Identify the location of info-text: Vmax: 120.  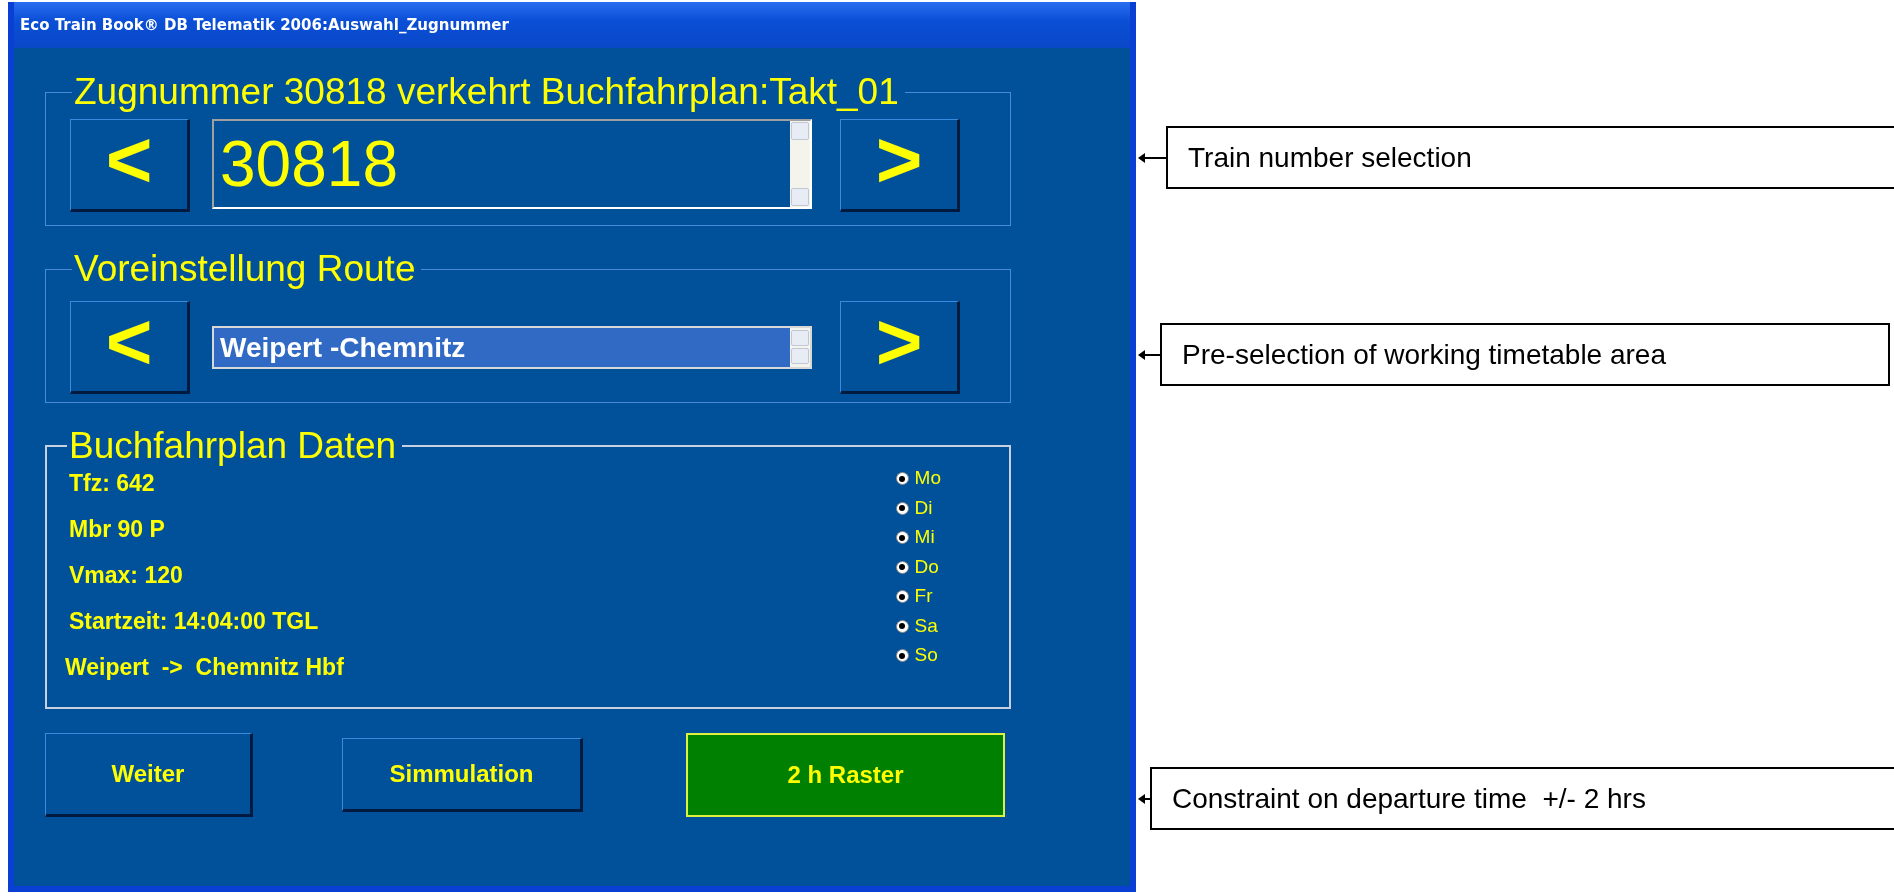
(126, 575).